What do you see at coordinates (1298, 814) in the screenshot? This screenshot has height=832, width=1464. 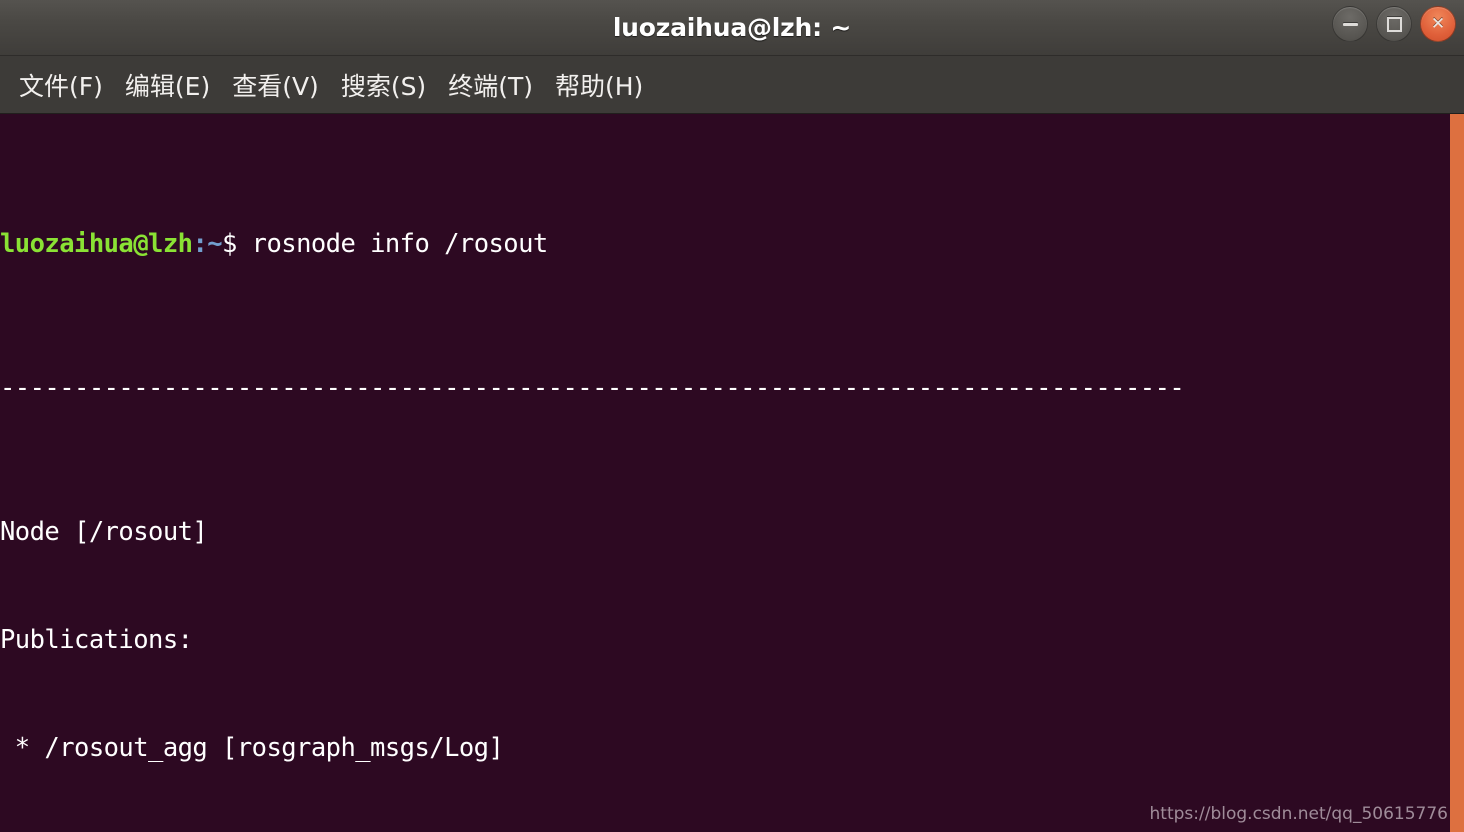 I see `watermark-text: https://blog.csdn.net/qq_50615776` at bounding box center [1298, 814].